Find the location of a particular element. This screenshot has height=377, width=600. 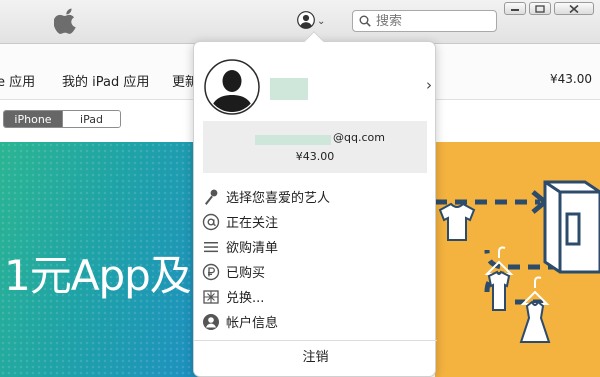

nav-item-updates: 更新 is located at coordinates (183, 80).